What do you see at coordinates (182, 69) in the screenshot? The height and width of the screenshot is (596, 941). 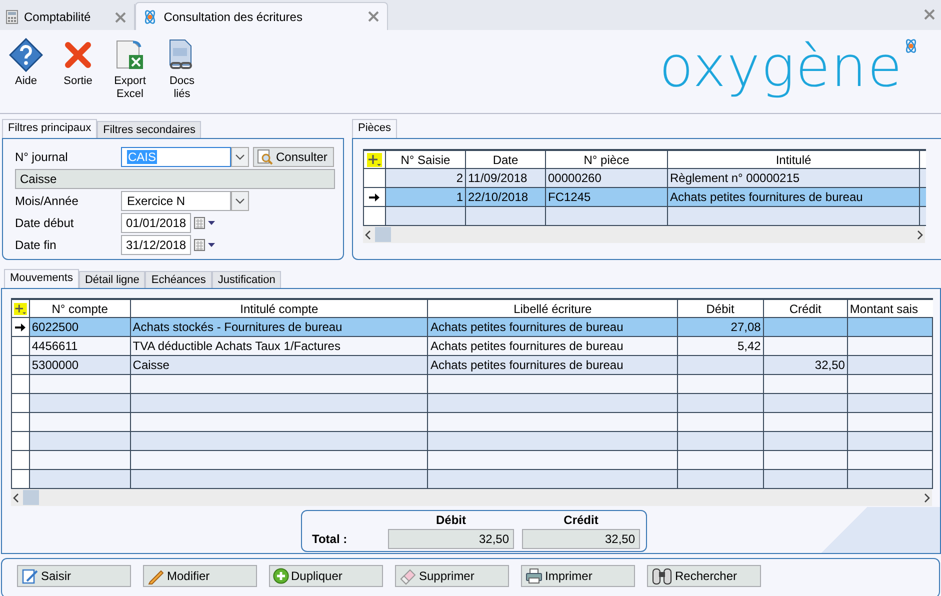 I see `toolbar-button: Docs liés` at bounding box center [182, 69].